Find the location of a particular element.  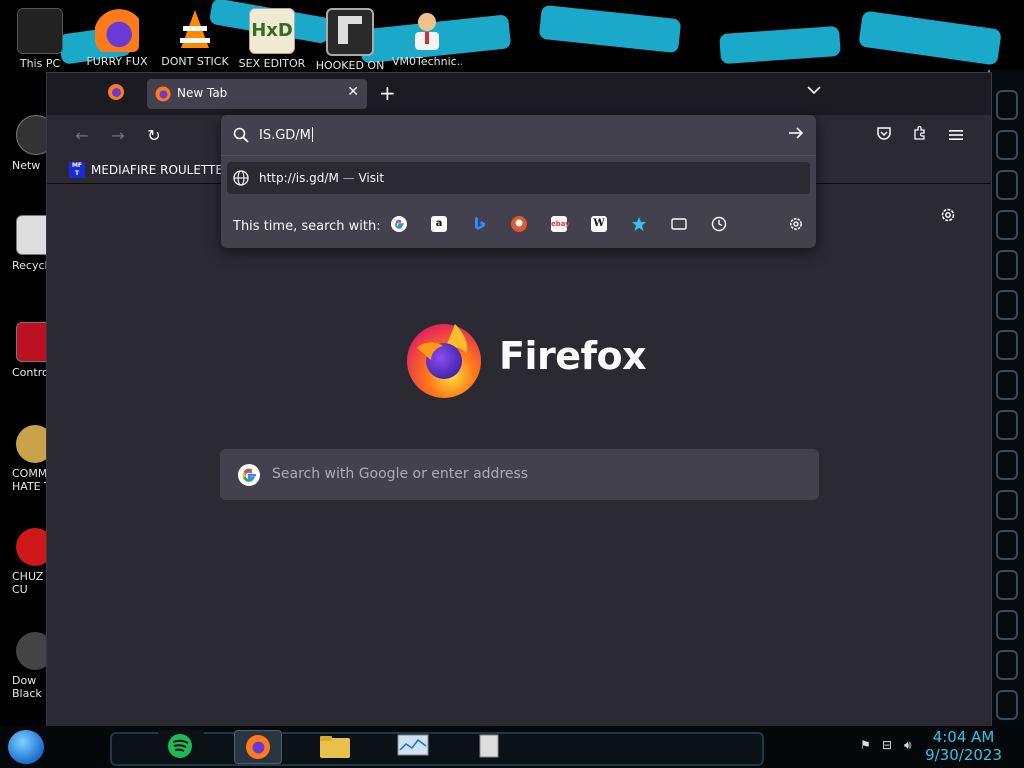

search-with-label: This time, search with: is located at coordinates (307, 226).